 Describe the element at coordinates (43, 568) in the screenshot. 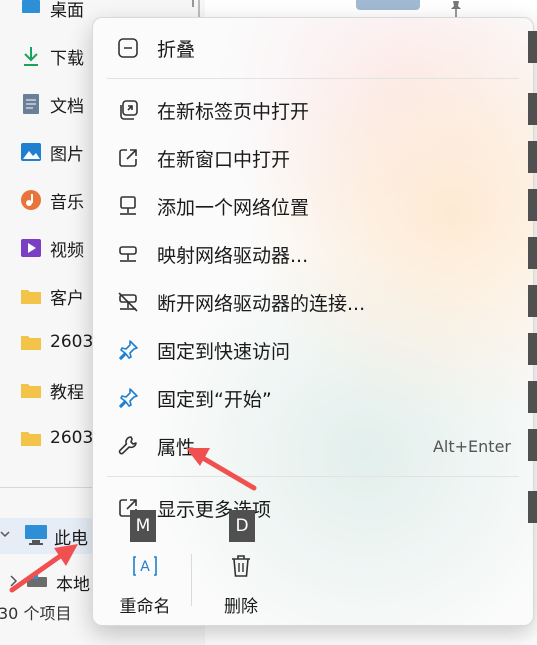

I see `annotation-arrow-this-pc` at that location.